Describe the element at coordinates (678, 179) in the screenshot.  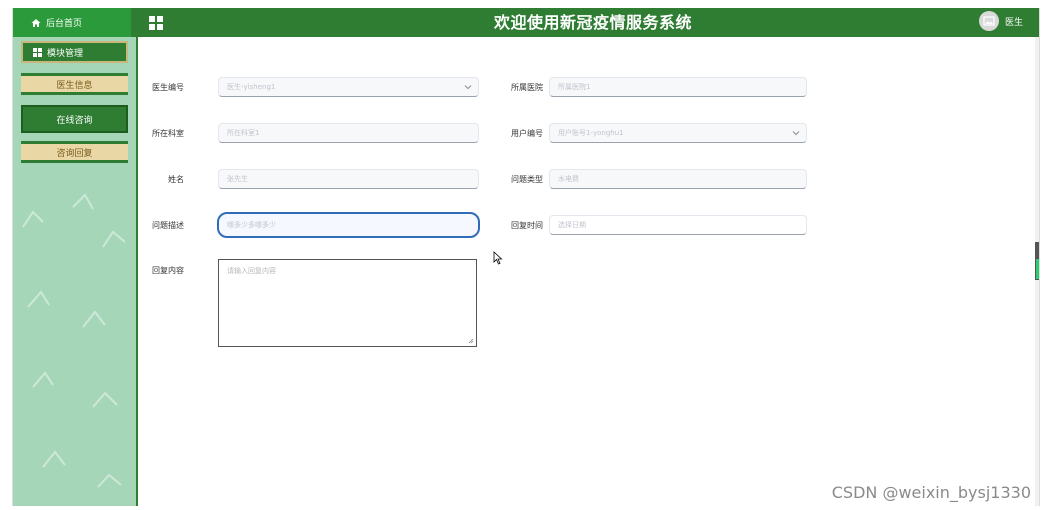
I see `issue-type-field: 水电费` at that location.